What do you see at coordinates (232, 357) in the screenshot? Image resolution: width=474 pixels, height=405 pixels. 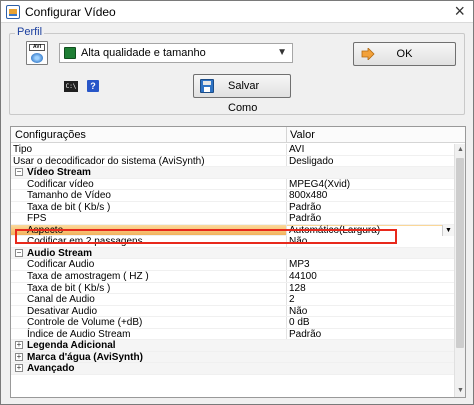 I see `category-row: + Marca d'água (AviSynth)` at bounding box center [232, 357].